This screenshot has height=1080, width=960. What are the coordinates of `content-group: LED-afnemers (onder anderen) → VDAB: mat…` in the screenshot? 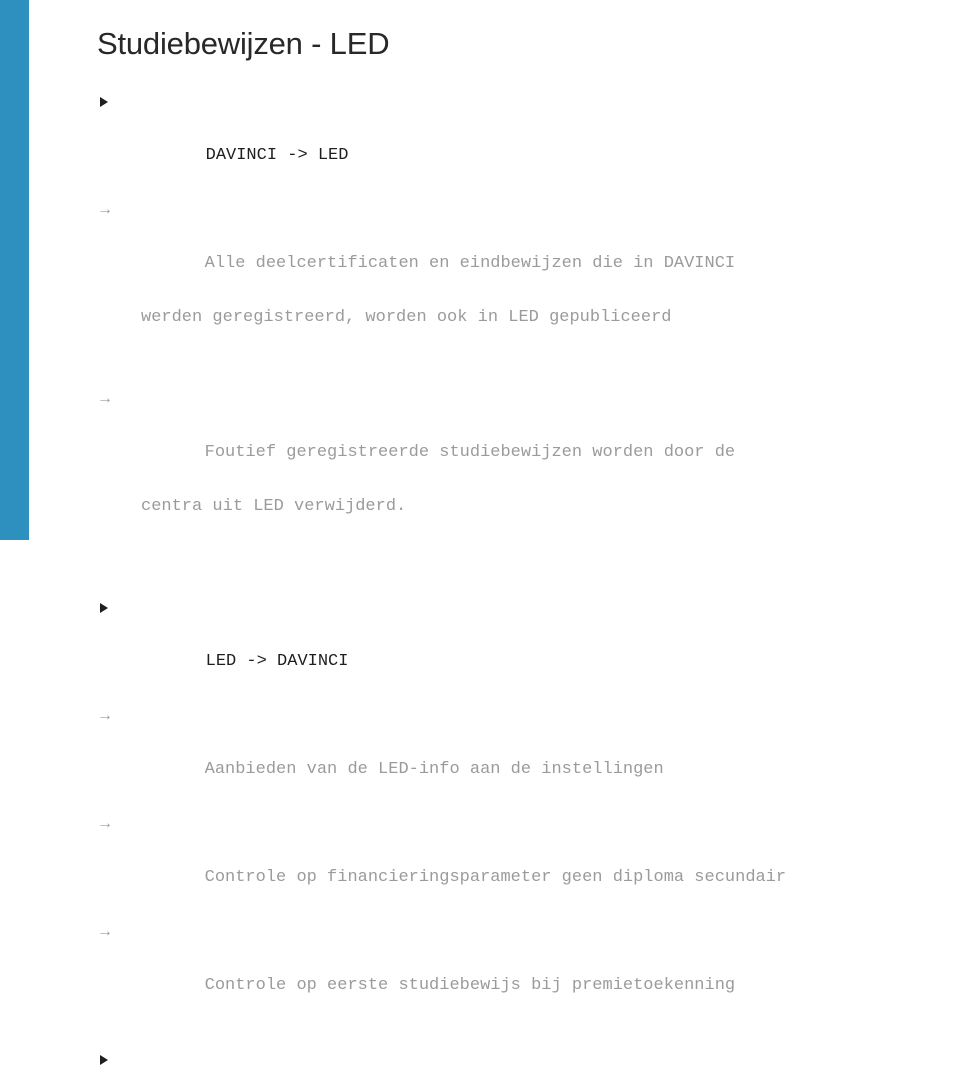 It's located at (526, 1063).